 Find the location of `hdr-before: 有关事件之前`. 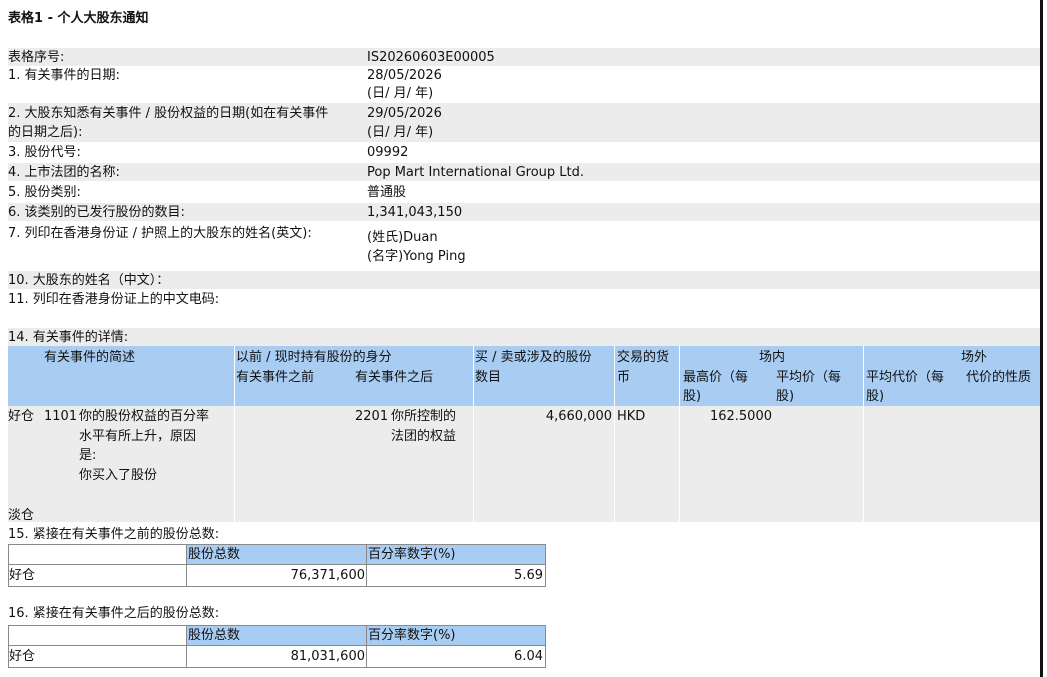

hdr-before: 有关事件之前 is located at coordinates (275, 377).